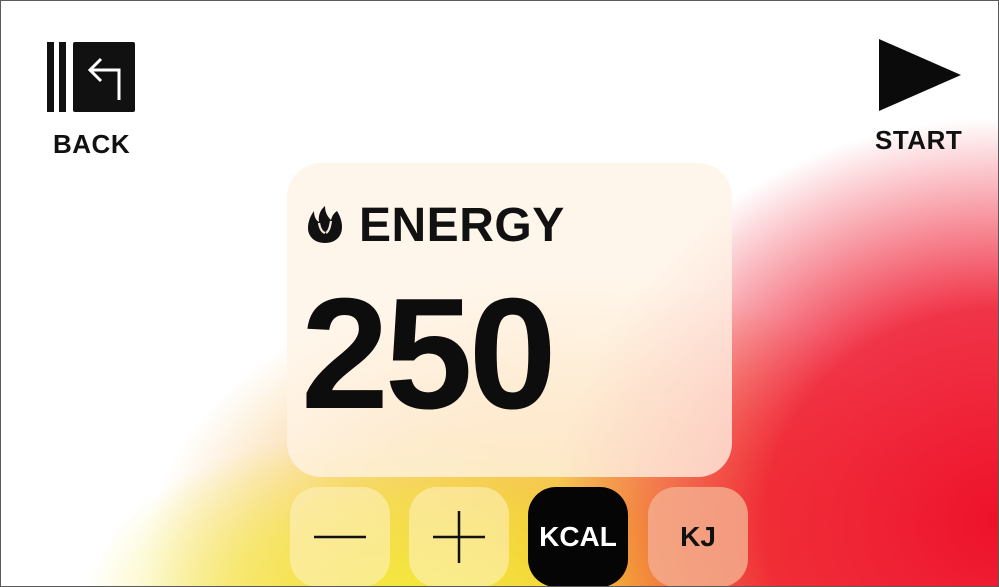 This screenshot has height=587, width=999. I want to click on energy-value: 250, so click(429, 354).